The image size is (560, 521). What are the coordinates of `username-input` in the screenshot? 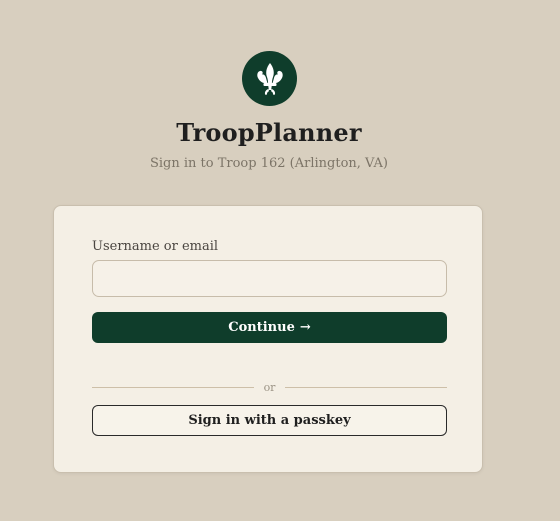 It's located at (269, 278).